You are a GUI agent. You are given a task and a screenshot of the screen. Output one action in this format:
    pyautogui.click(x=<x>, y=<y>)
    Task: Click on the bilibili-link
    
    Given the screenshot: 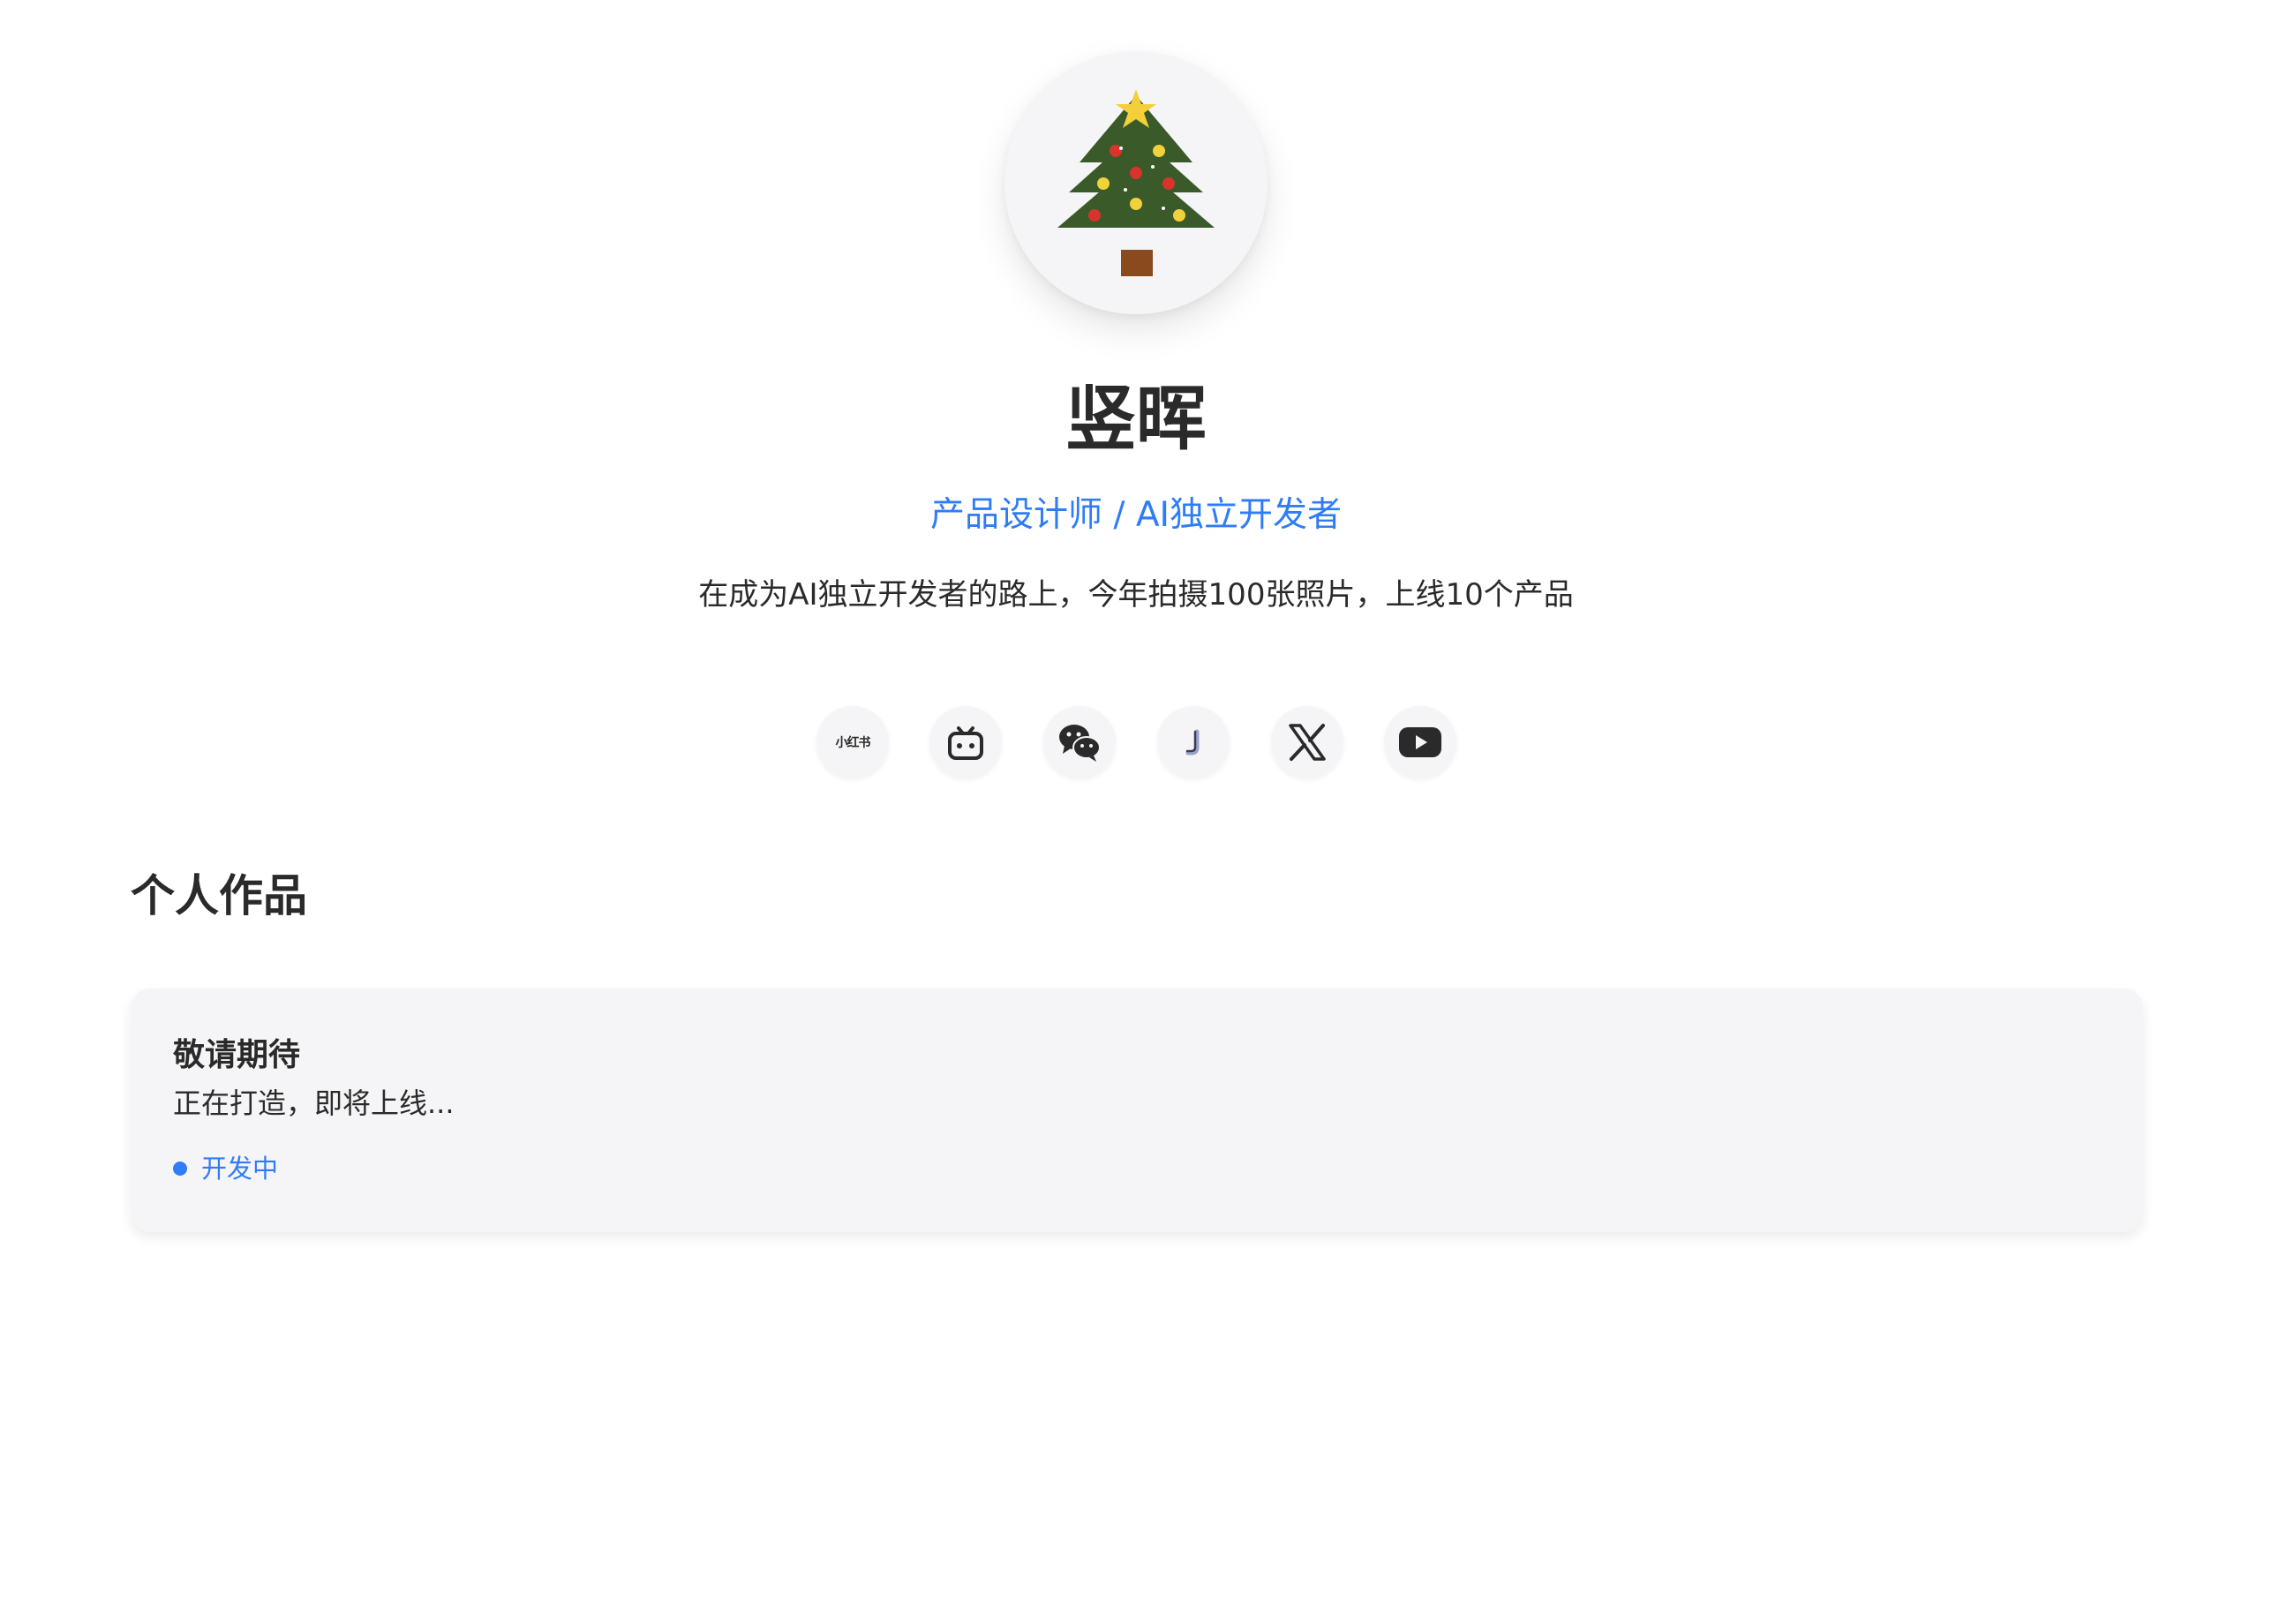 What is the action you would take?
    pyautogui.click(x=965, y=742)
    